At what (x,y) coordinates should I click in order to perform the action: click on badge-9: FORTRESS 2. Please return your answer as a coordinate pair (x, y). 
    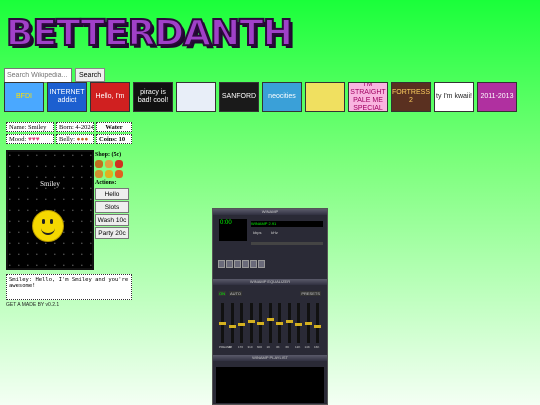
    Looking at the image, I should click on (411, 97).